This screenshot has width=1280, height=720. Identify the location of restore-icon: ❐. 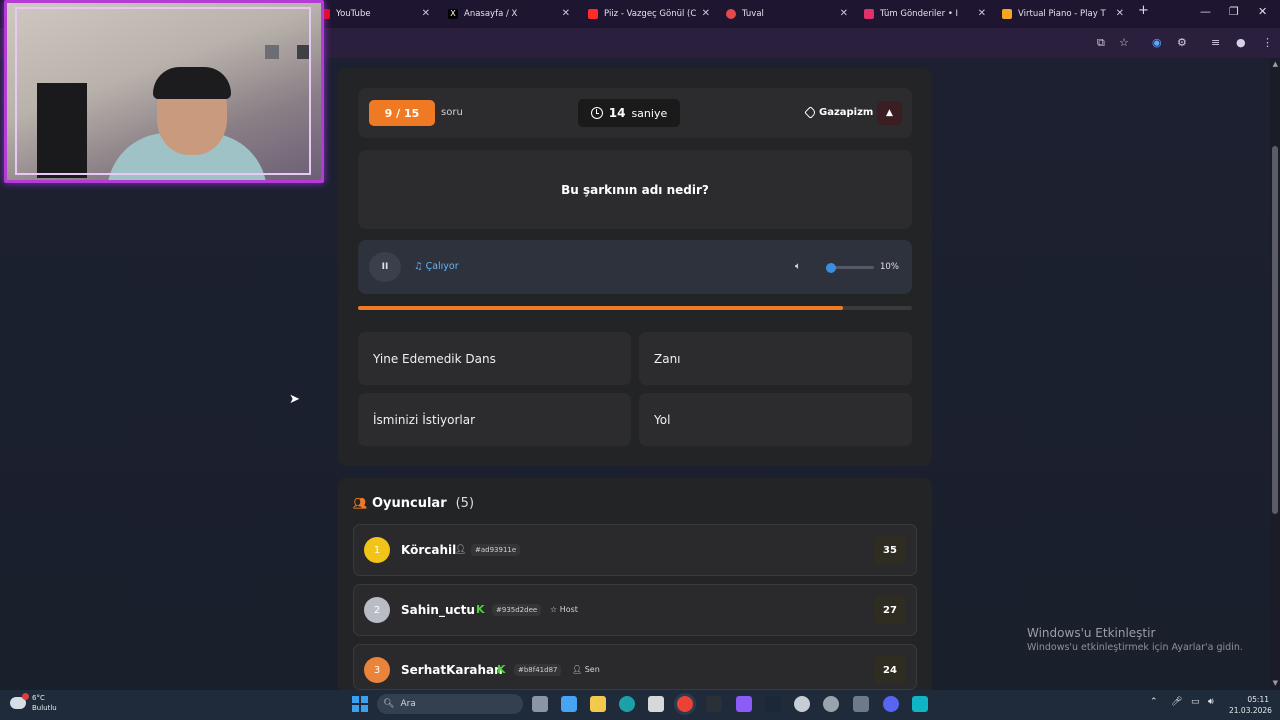
(1234, 11).